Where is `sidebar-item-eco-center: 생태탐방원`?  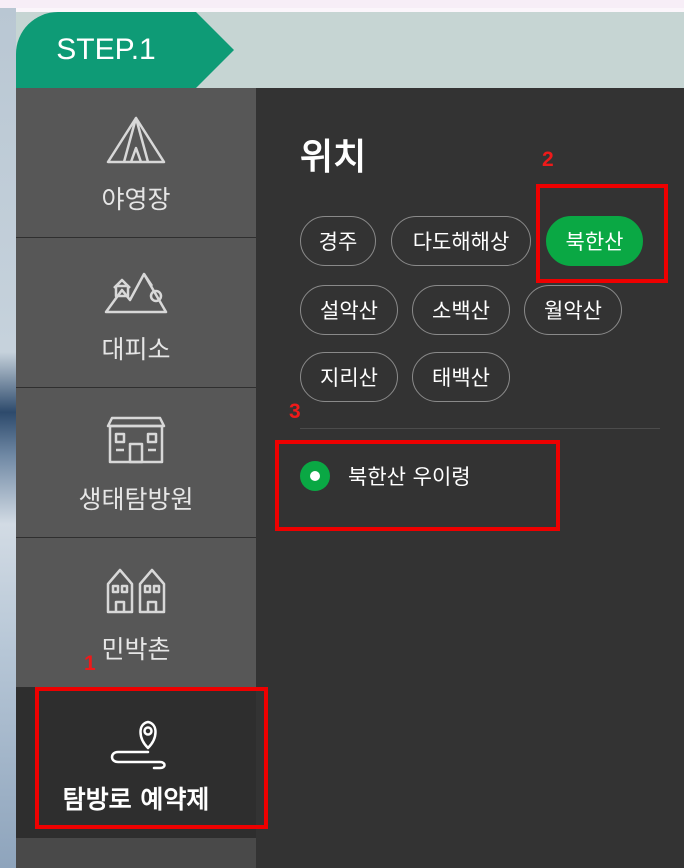
sidebar-item-eco-center: 생태탐방원 is located at coordinates (136, 463).